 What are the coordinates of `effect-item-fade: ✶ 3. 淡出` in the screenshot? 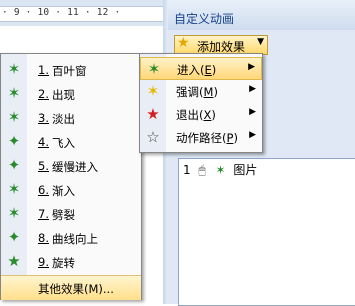 It's located at (71, 118).